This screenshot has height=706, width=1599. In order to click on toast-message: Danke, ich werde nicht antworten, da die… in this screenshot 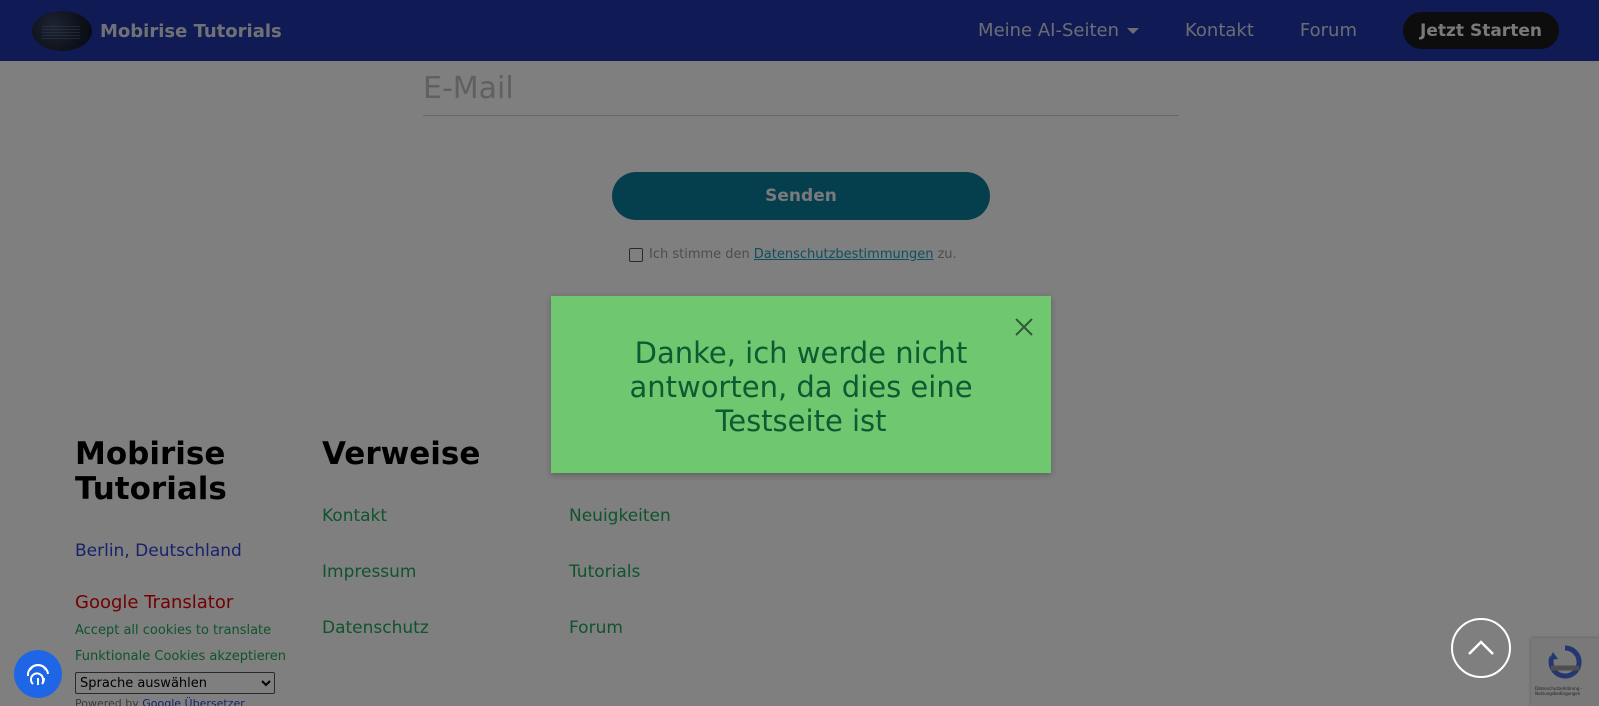, I will do `click(801, 387)`.